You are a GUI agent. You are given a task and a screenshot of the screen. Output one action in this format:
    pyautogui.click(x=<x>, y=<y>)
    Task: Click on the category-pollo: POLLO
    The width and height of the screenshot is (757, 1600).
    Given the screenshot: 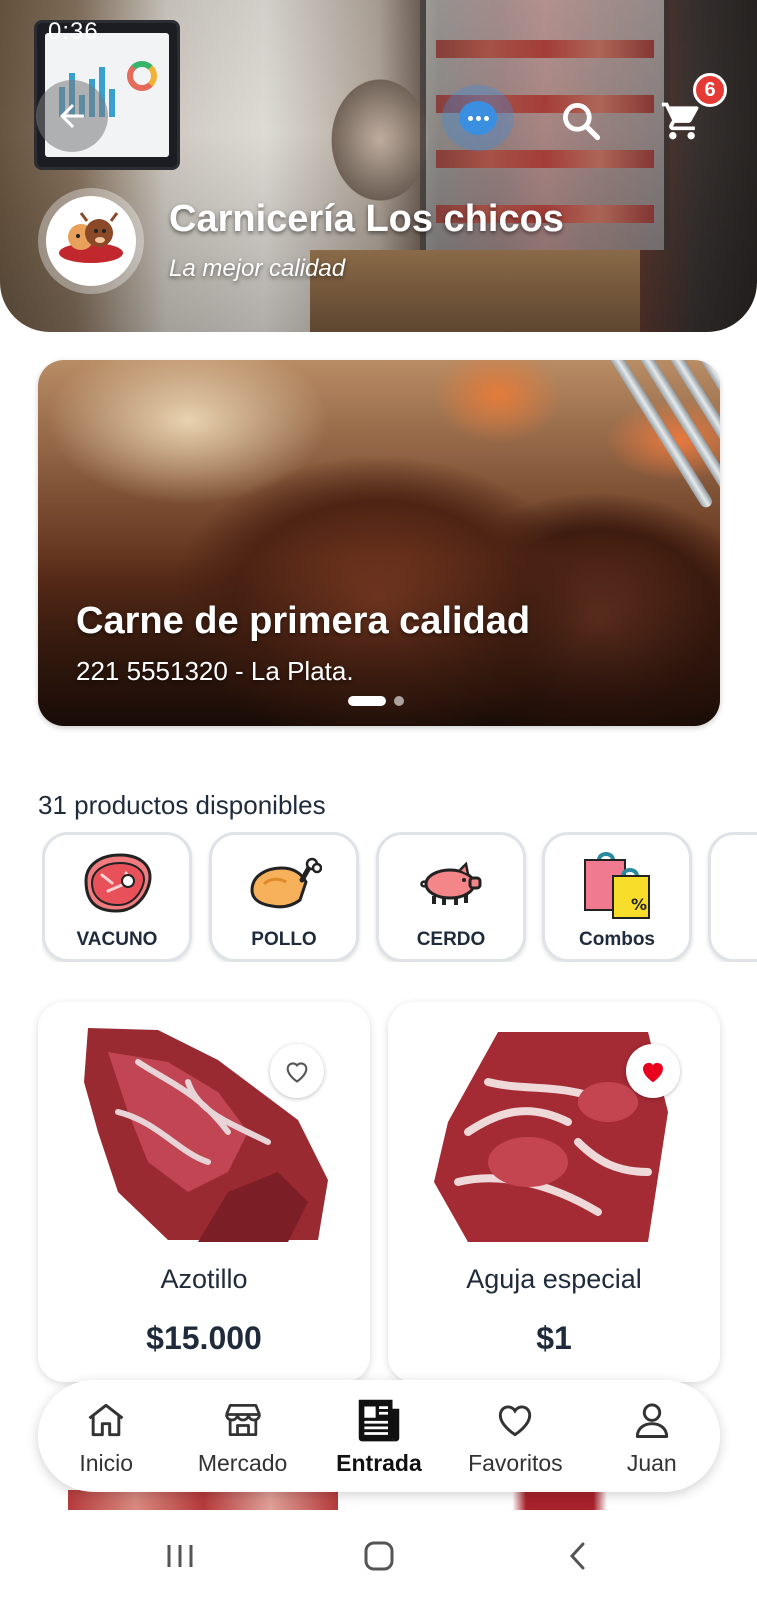 What is the action you would take?
    pyautogui.click(x=284, y=897)
    